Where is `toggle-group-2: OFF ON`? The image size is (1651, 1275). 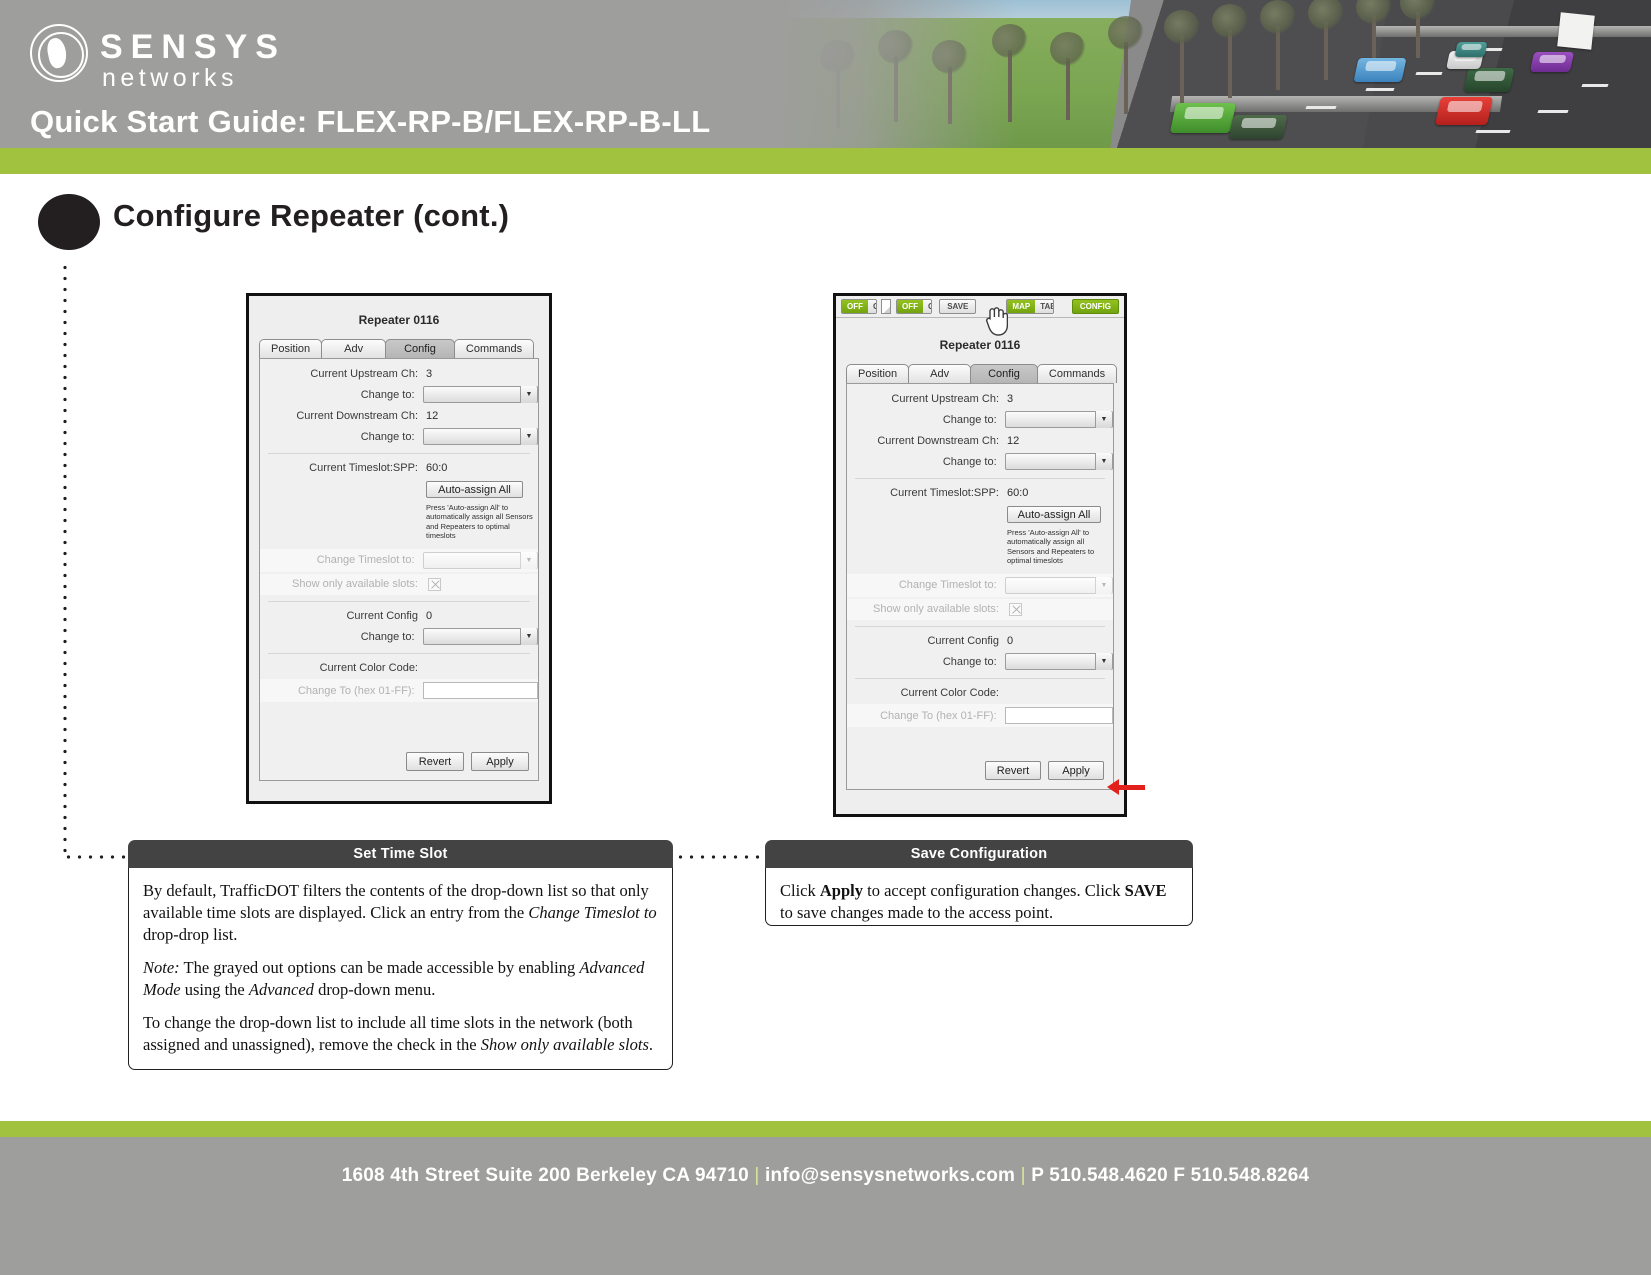
toggle-group-2: OFF ON is located at coordinates (914, 306).